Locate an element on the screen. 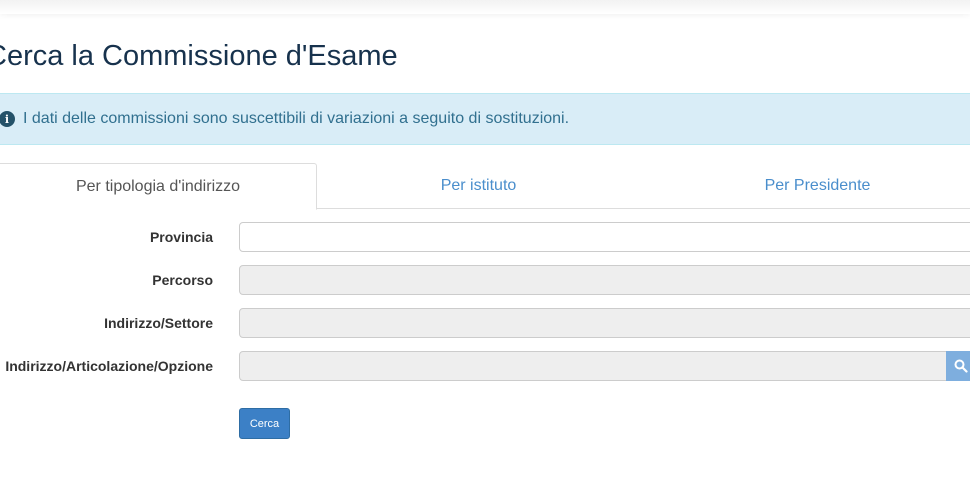 The height and width of the screenshot is (485, 970). form-row-percorso: Percorso is located at coordinates (485, 280).